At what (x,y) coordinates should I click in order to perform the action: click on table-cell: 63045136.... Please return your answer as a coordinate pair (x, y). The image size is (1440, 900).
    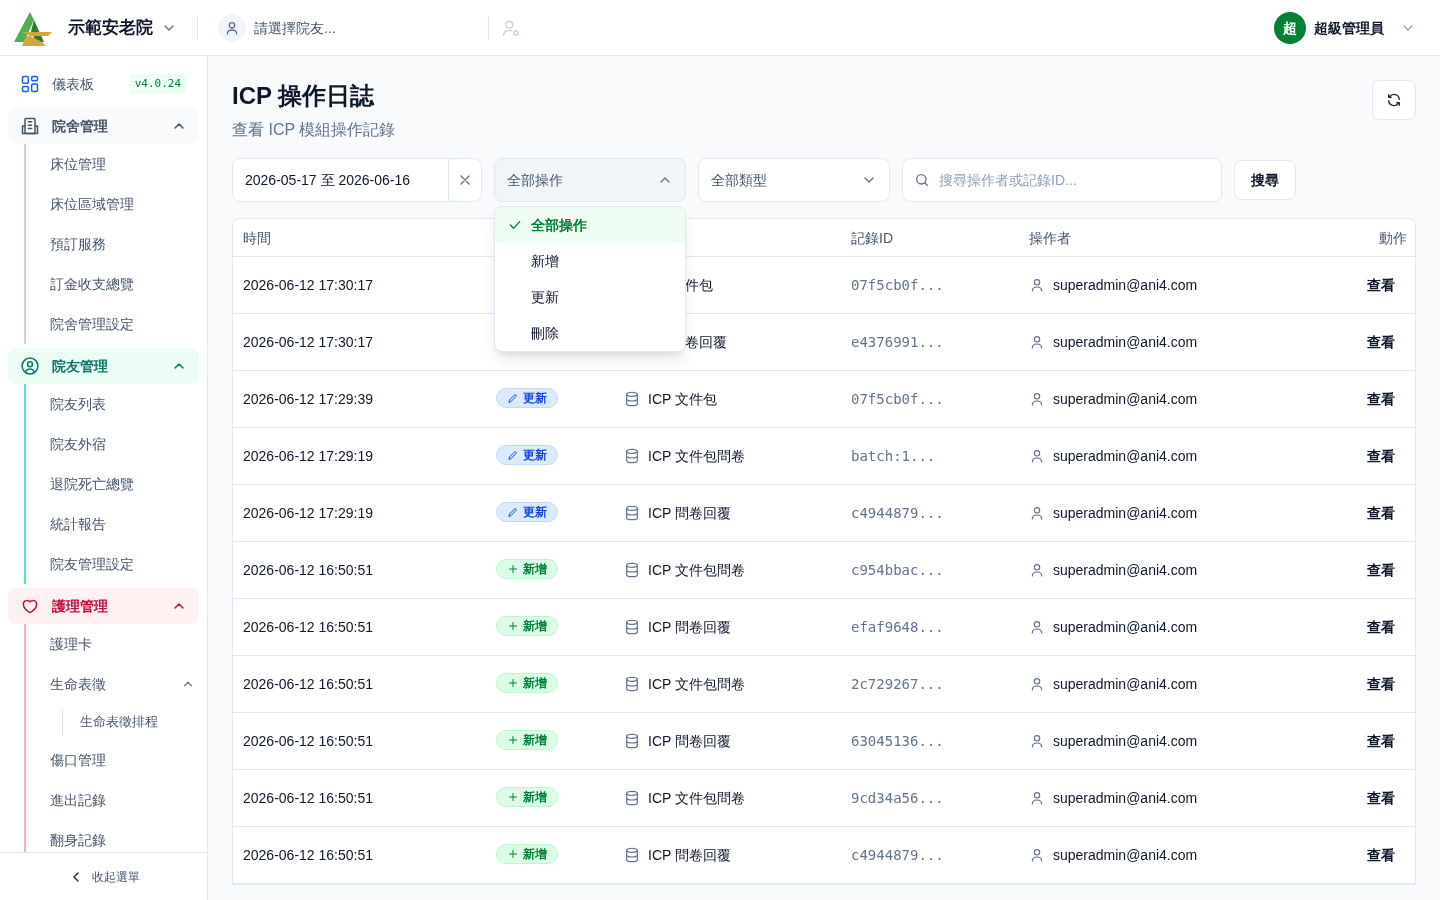
    Looking at the image, I should click on (897, 741).